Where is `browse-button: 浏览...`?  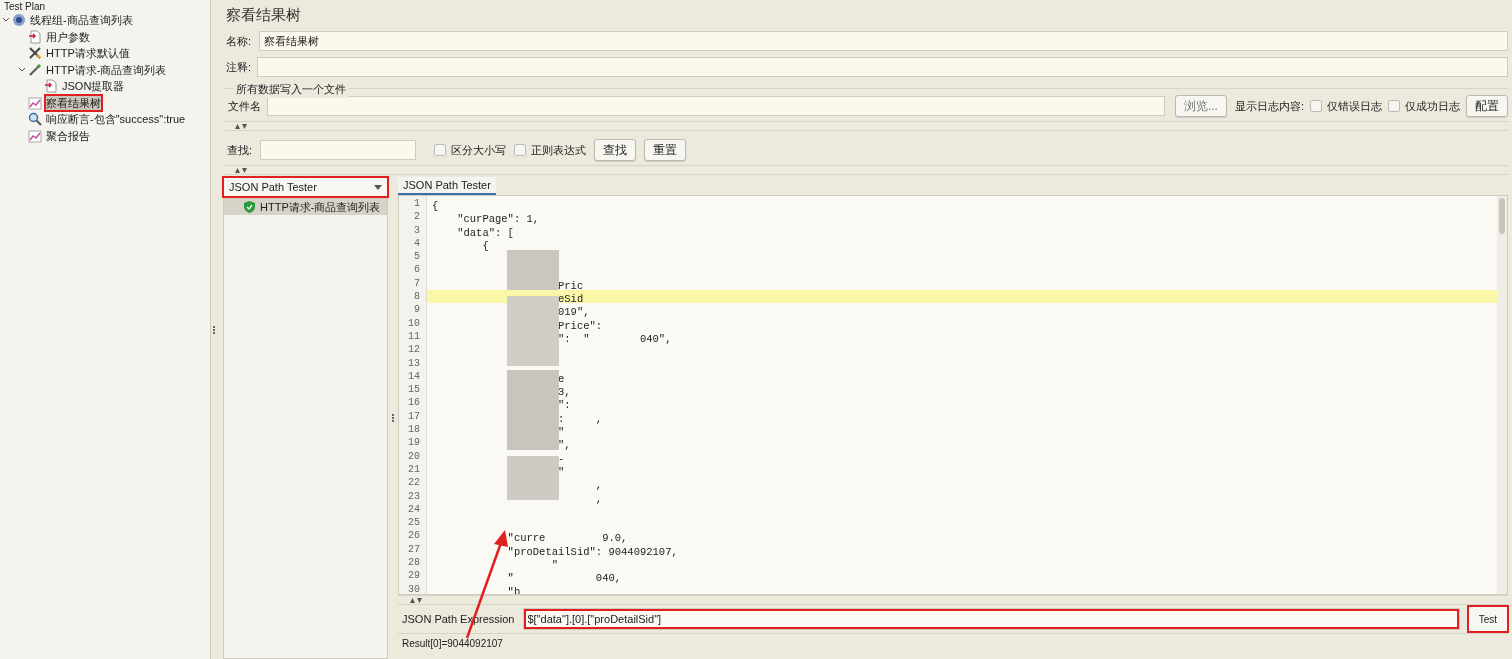
browse-button: 浏览... is located at coordinates (1200, 106).